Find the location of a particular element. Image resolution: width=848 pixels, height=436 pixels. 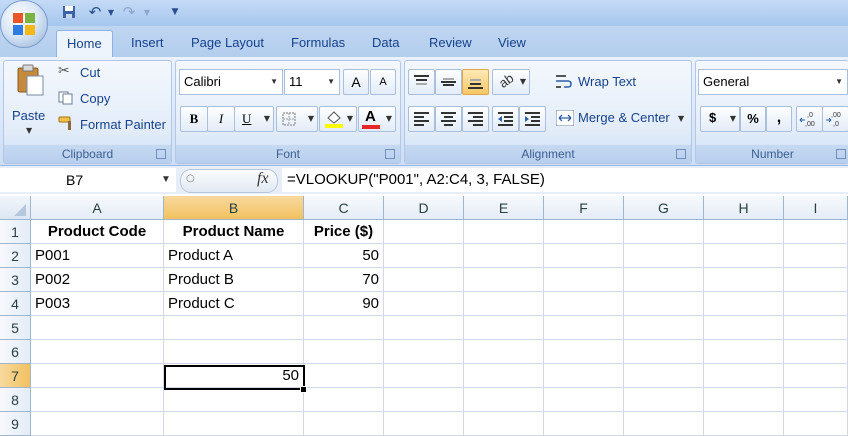

cell-e8 is located at coordinates (504, 400).